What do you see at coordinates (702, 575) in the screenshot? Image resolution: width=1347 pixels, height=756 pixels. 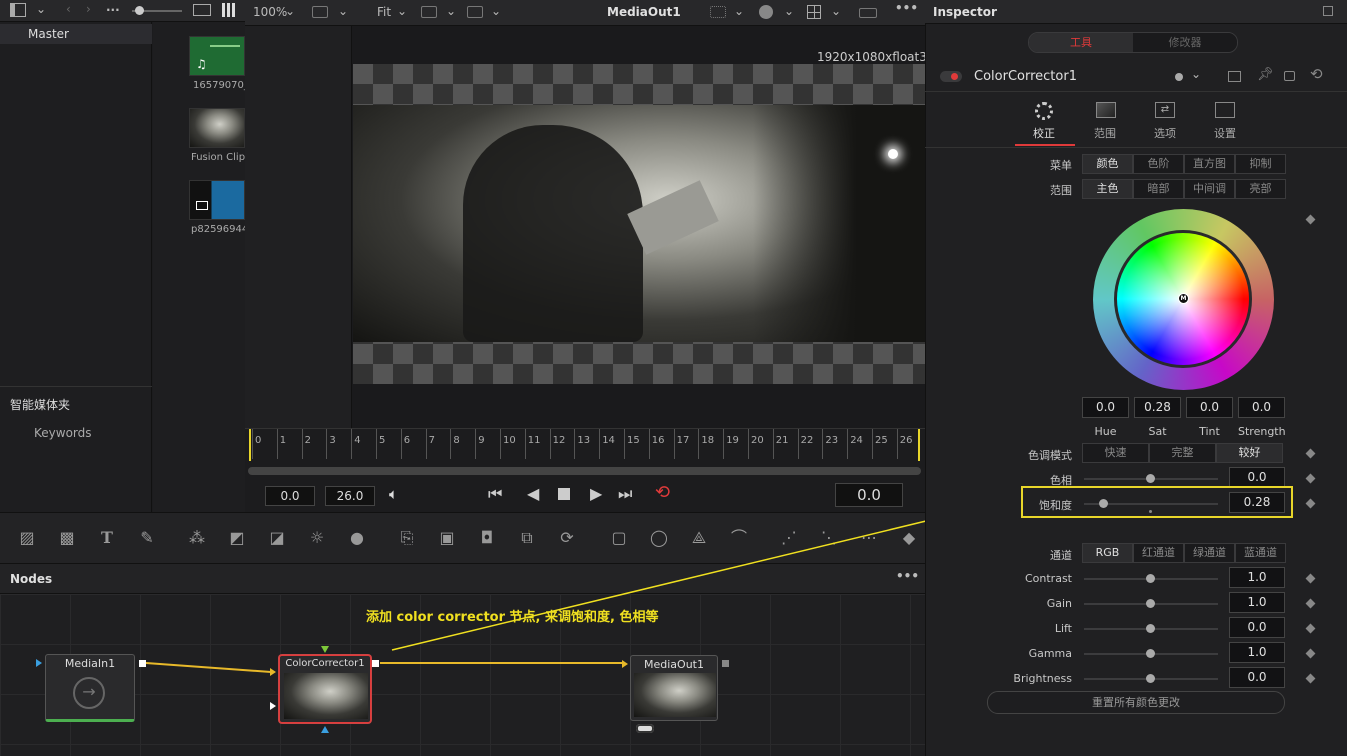 I see `annotation-arrow` at bounding box center [702, 575].